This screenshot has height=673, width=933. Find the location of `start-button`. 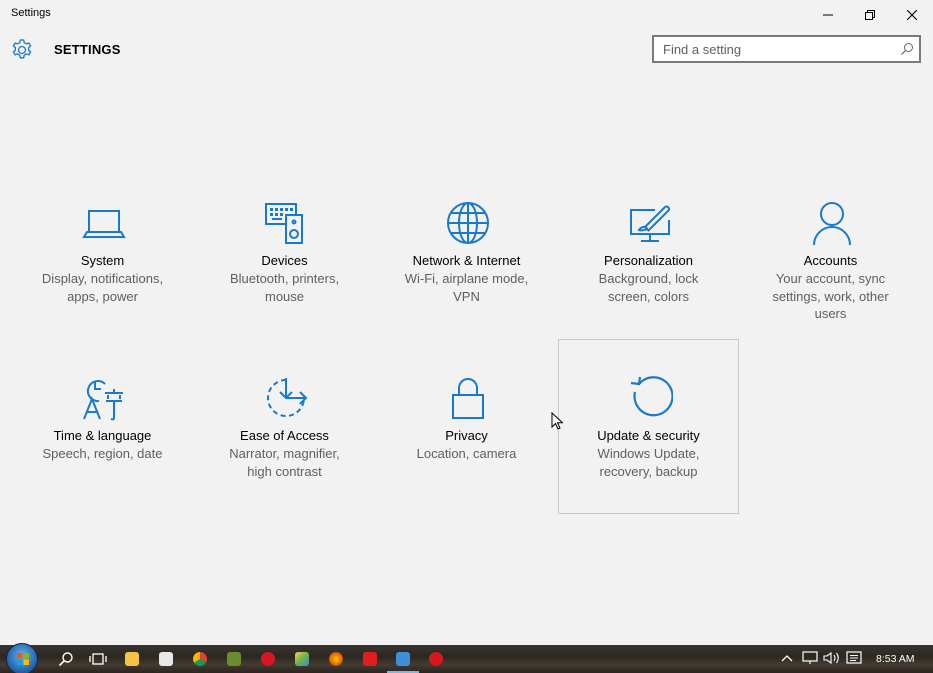

start-button is located at coordinates (22, 658).